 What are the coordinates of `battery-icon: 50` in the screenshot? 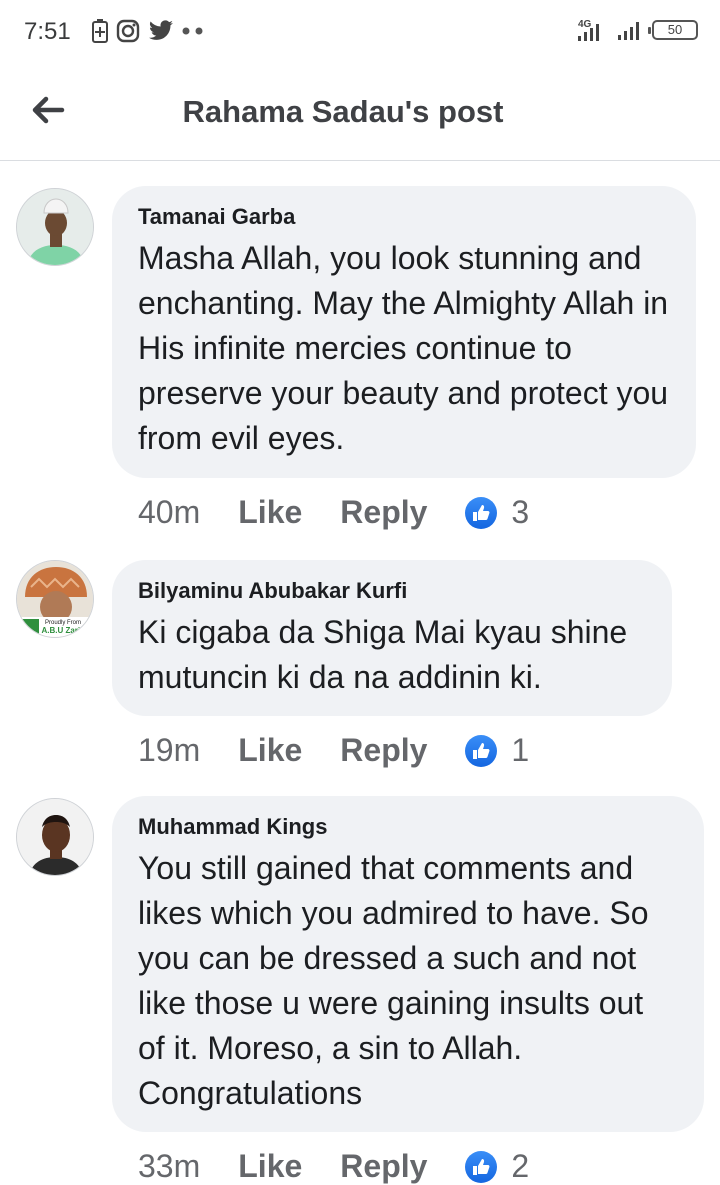 It's located at (673, 30).